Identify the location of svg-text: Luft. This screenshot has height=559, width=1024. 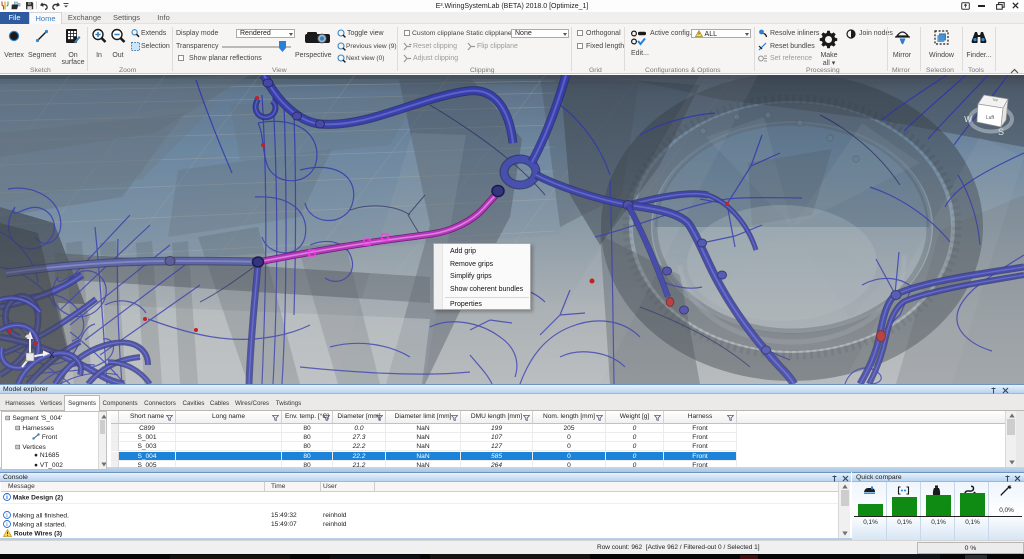
(990, 118).